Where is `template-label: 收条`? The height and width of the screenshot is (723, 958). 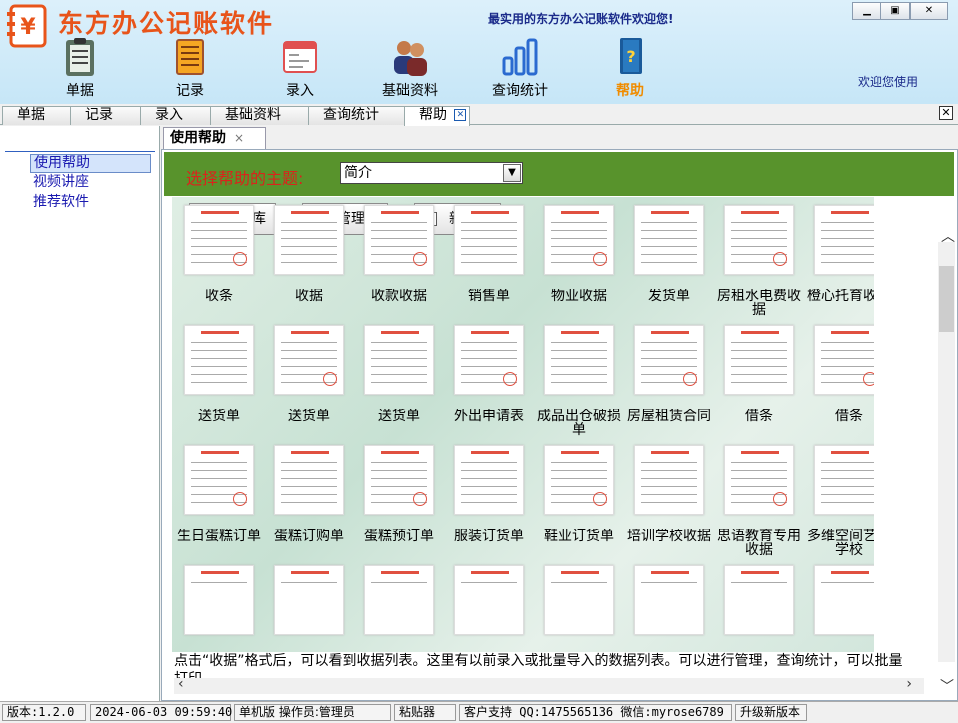 template-label: 收条 is located at coordinates (219, 304).